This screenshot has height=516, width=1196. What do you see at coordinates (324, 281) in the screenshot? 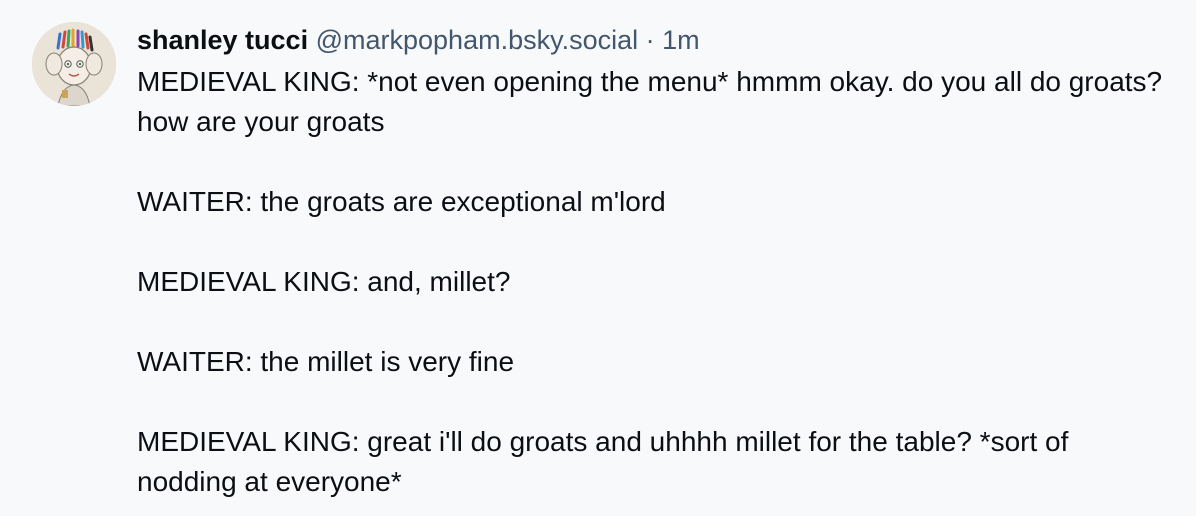
I see `paragraph: MEDIEVAL KING: and, millet?` at bounding box center [324, 281].